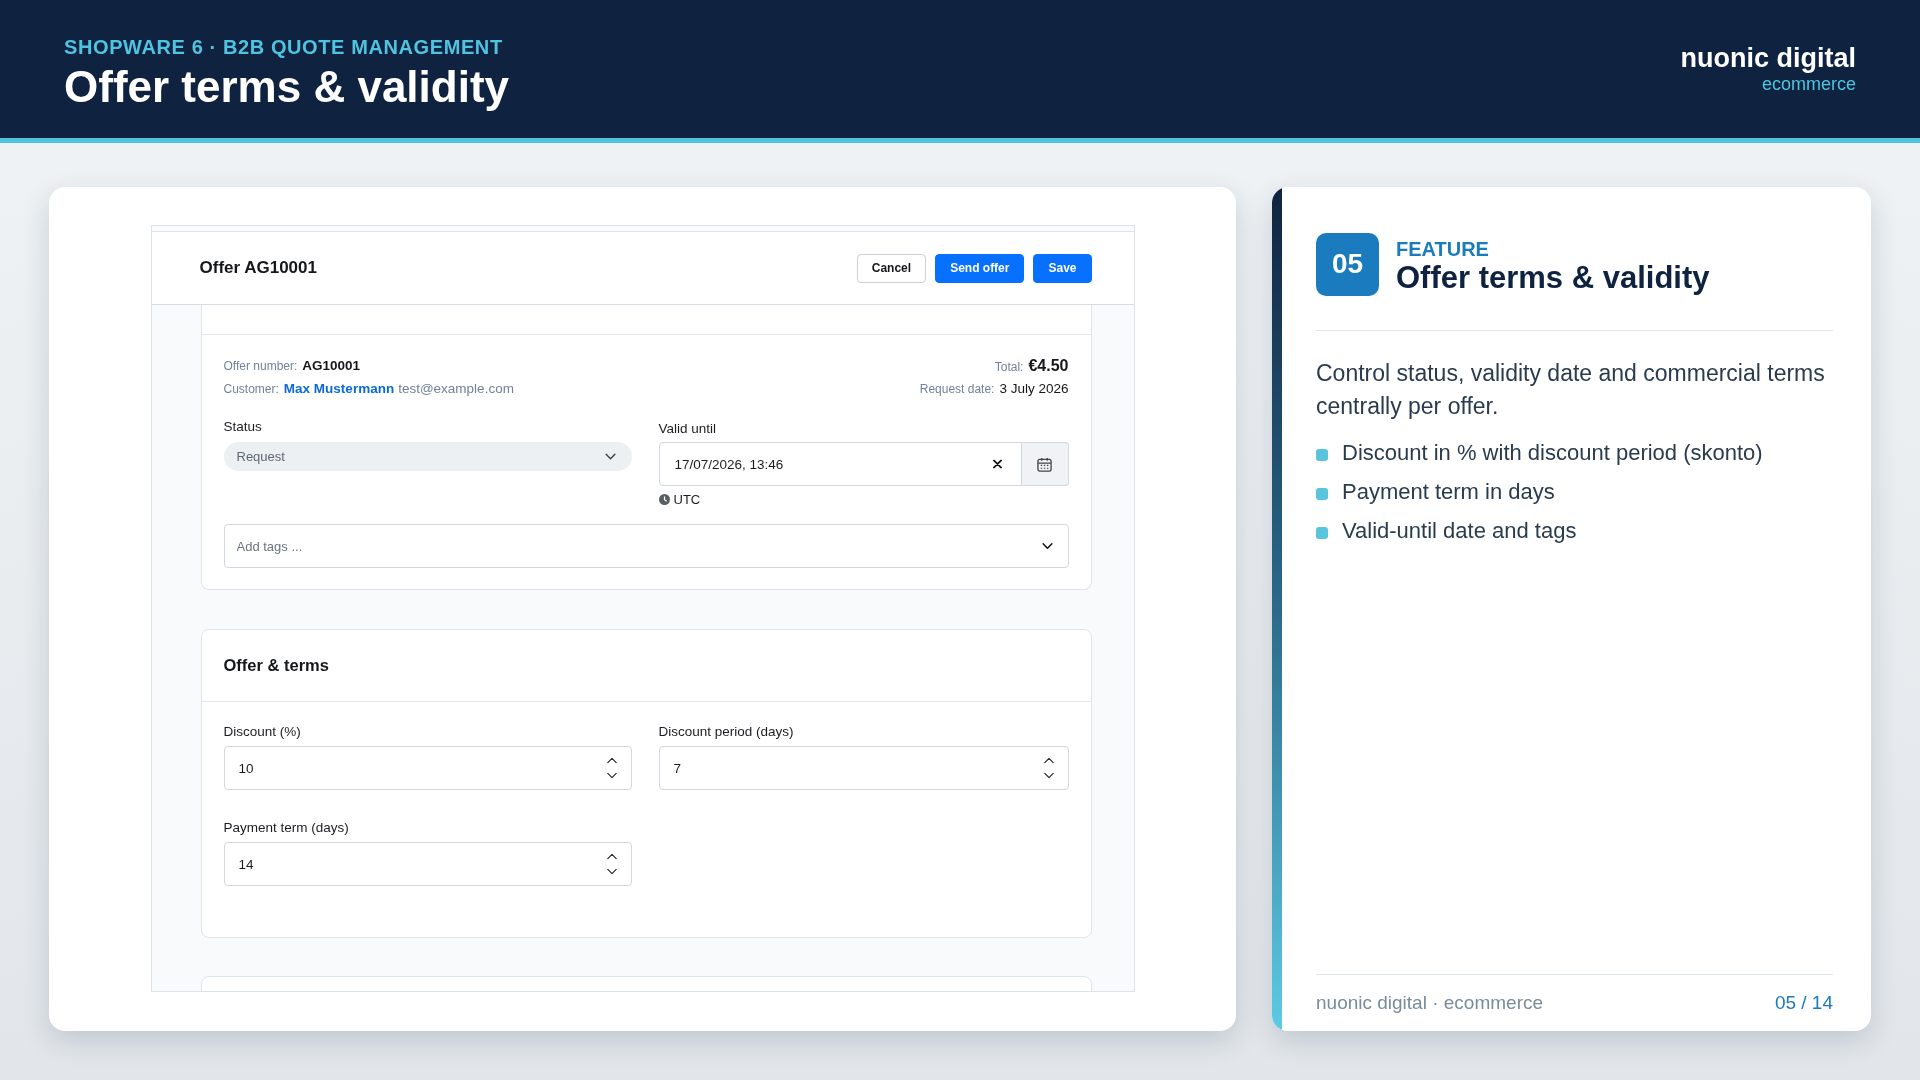 Image resolution: width=1920 pixels, height=1080 pixels. Describe the element at coordinates (1459, 531) in the screenshot. I see `bullet-text: Valid-until date and tags` at that location.